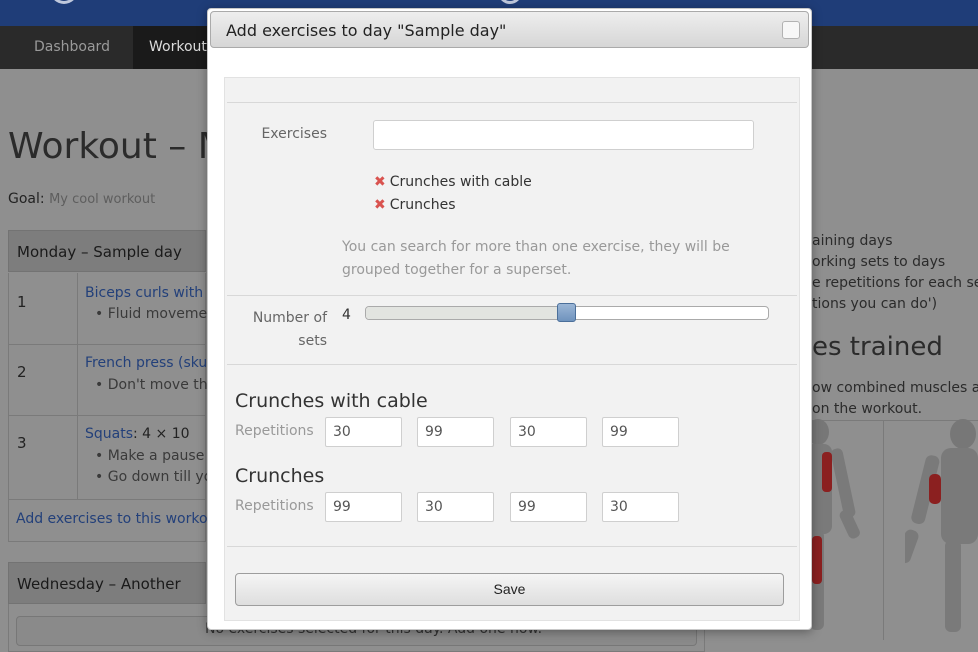 This screenshot has width=978, height=652. What do you see at coordinates (107, 251) in the screenshot?
I see `day-header-monday: Monday – Sample day` at bounding box center [107, 251].